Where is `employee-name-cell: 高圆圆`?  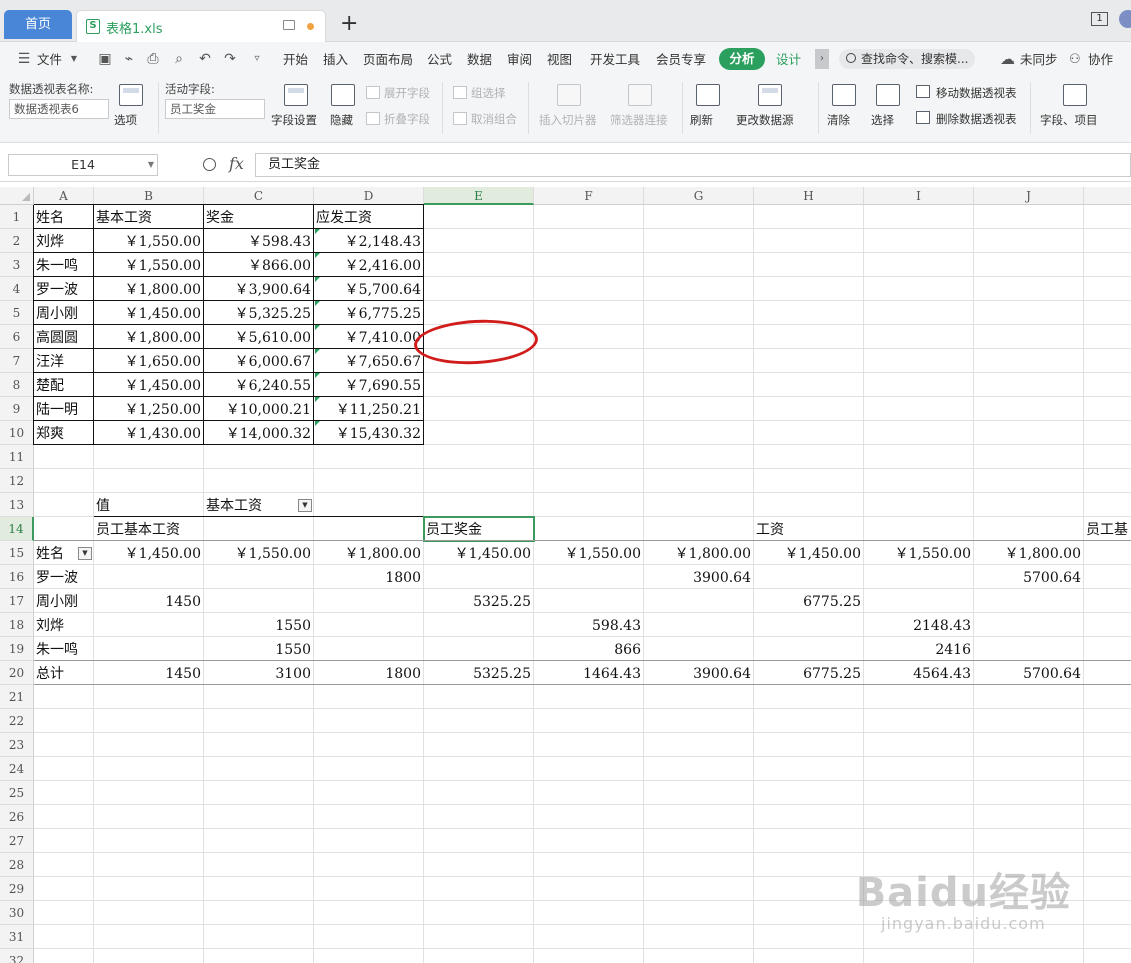 employee-name-cell: 高圆圆 is located at coordinates (63, 337).